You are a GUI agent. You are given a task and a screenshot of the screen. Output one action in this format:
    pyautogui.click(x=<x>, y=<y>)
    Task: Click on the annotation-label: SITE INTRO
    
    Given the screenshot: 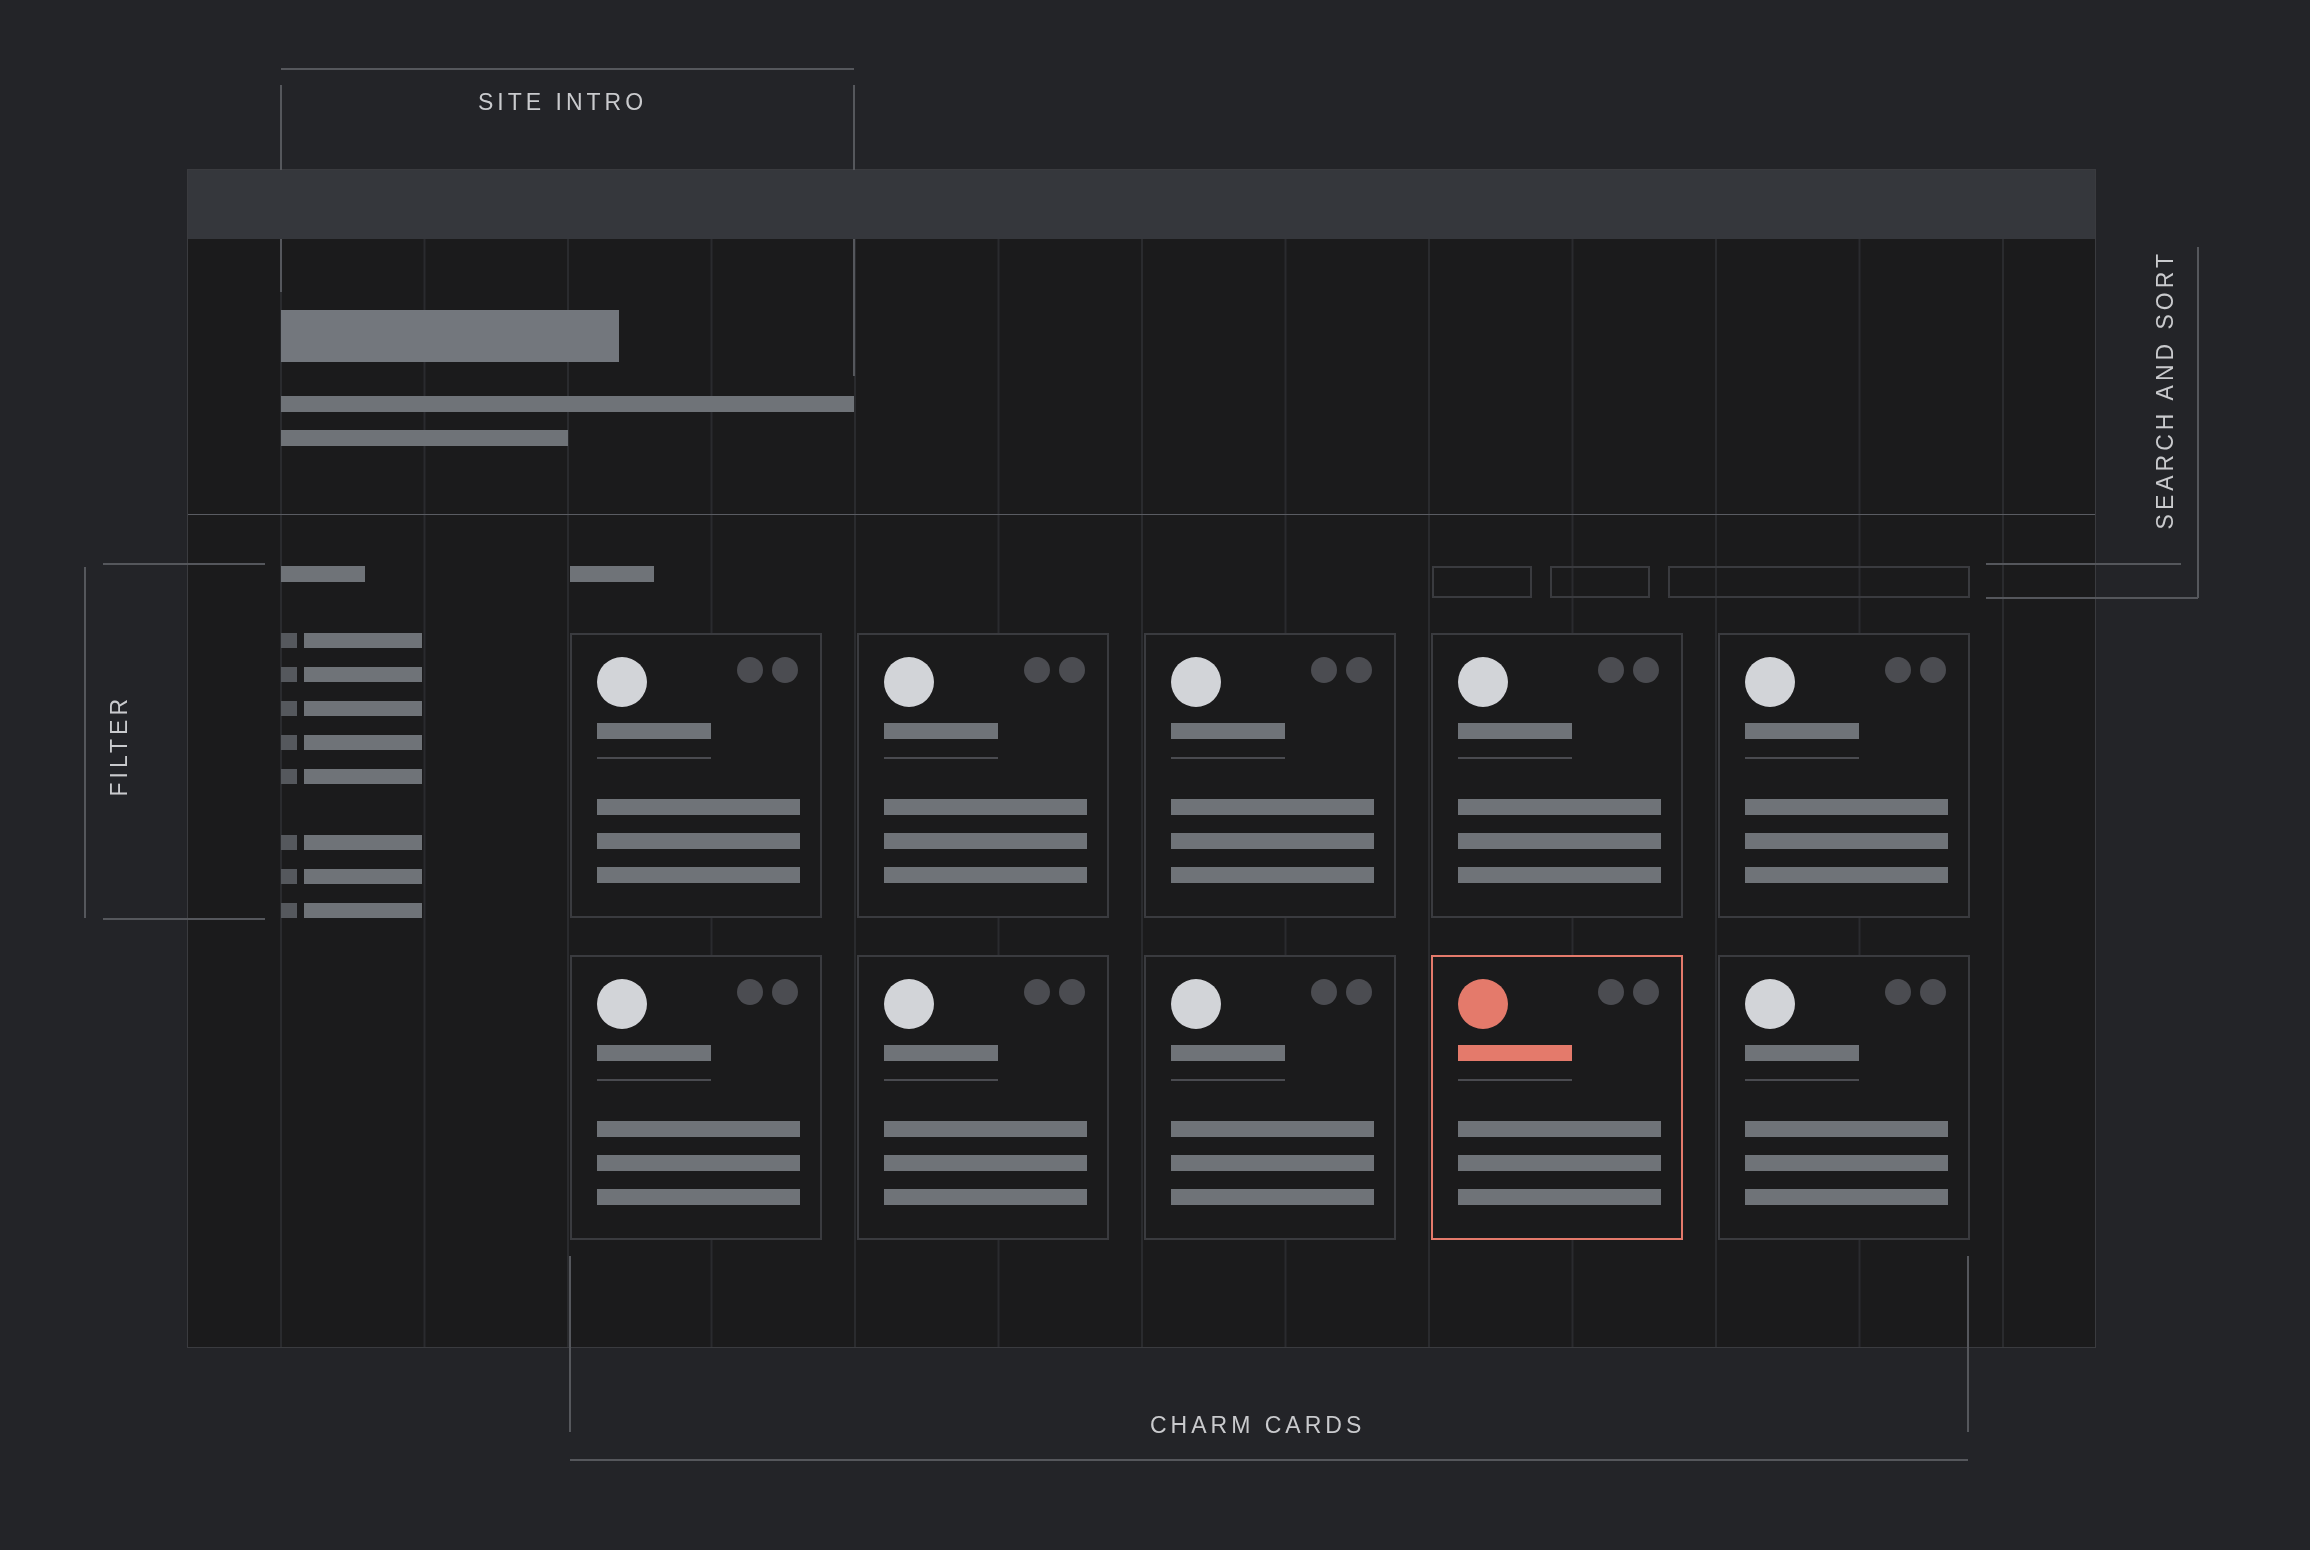 What is the action you would take?
    pyautogui.click(x=563, y=102)
    